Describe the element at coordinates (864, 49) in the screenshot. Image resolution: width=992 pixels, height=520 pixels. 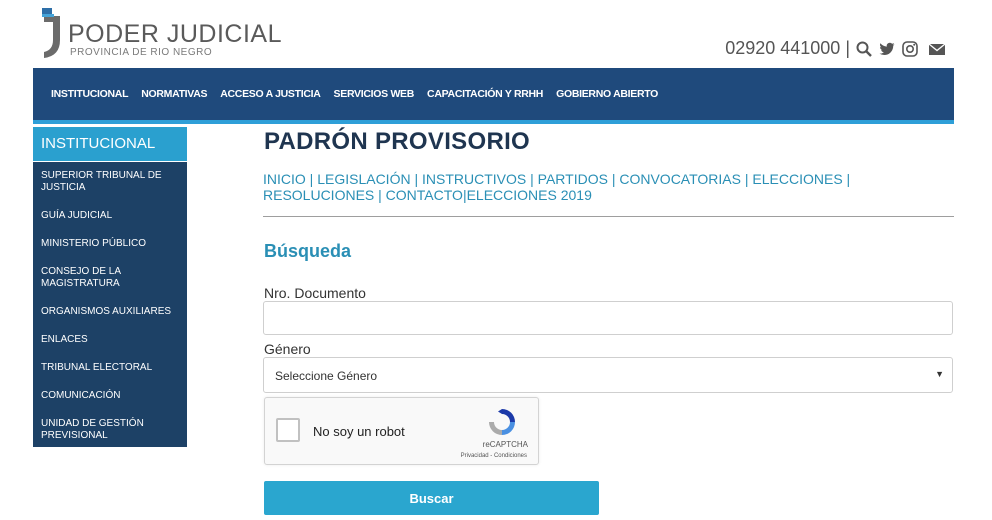
I see `search-icon` at that location.